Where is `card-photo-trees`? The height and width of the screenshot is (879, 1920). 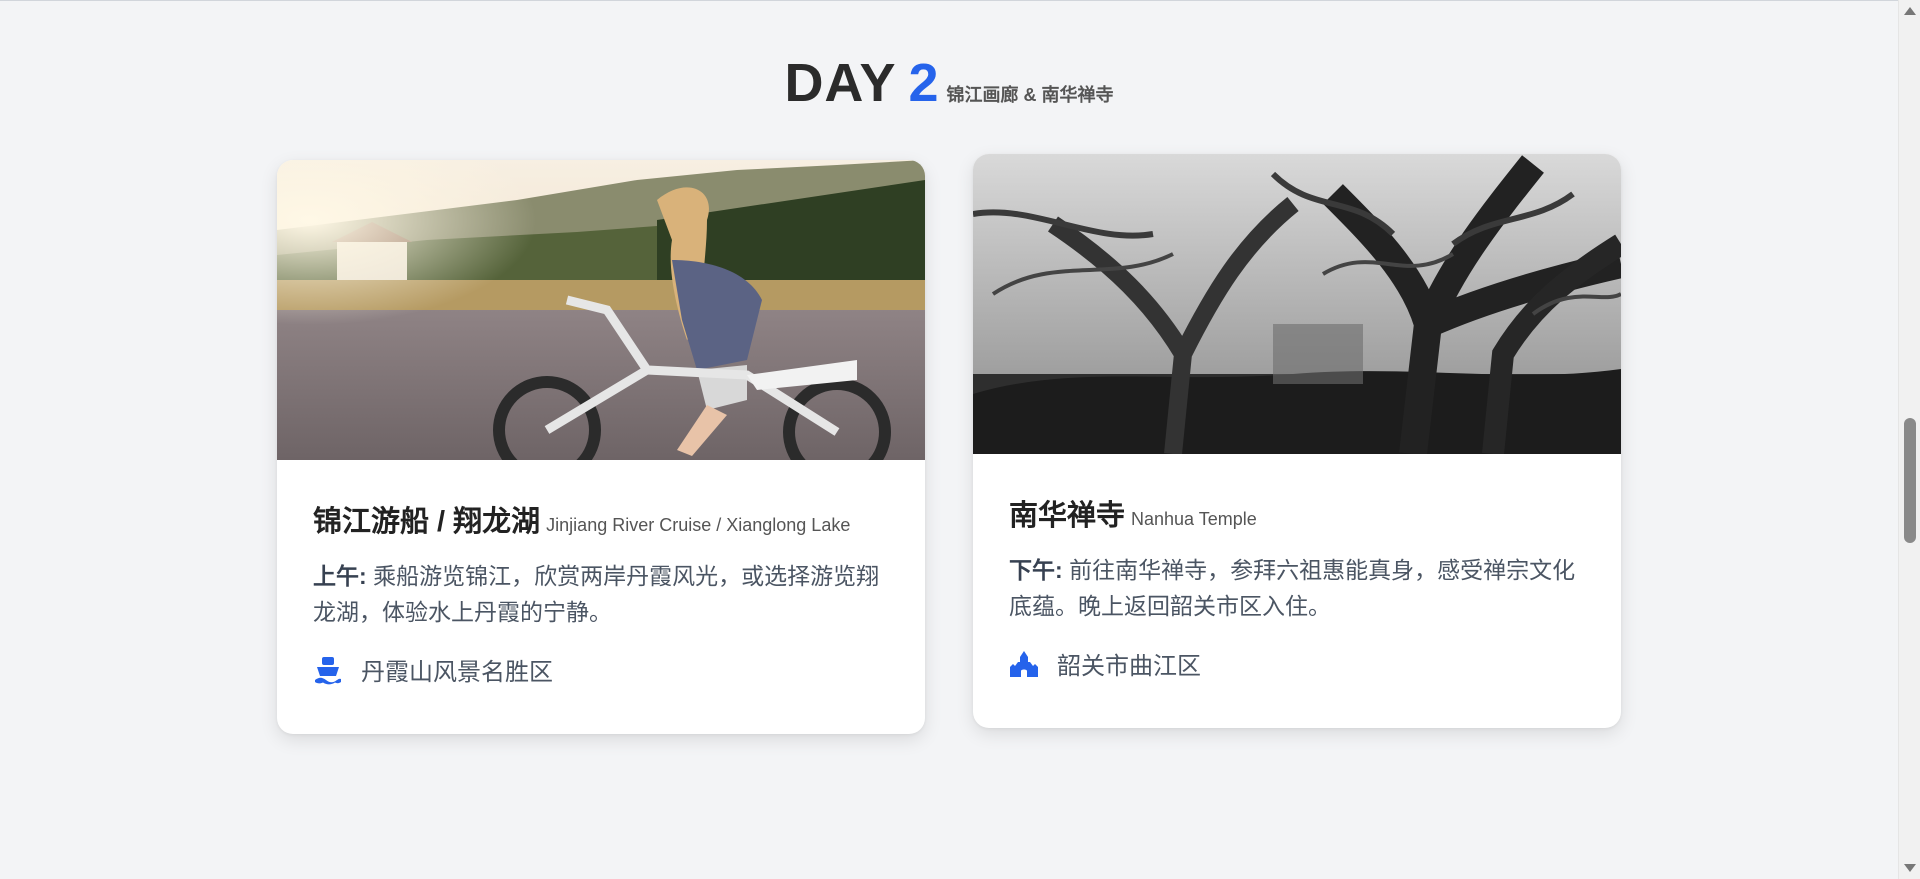
card-photo-trees is located at coordinates (1297, 304).